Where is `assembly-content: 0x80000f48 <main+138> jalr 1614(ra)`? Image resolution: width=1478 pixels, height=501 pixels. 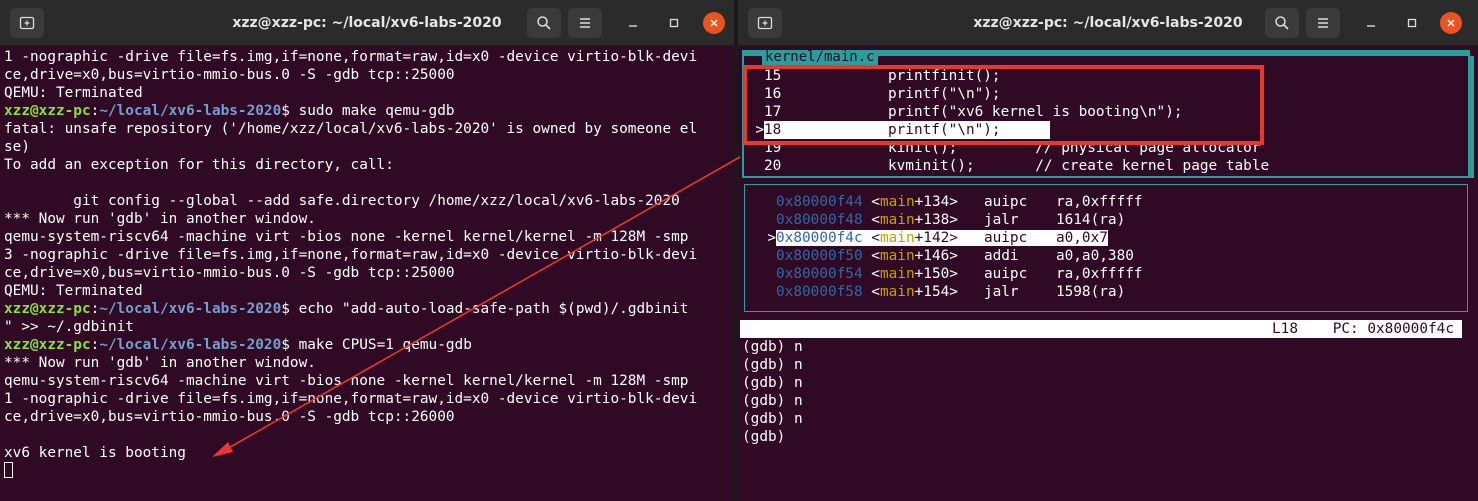
assembly-content: 0x80000f48 <main+138> jalr 1614(ra) is located at coordinates (951, 220).